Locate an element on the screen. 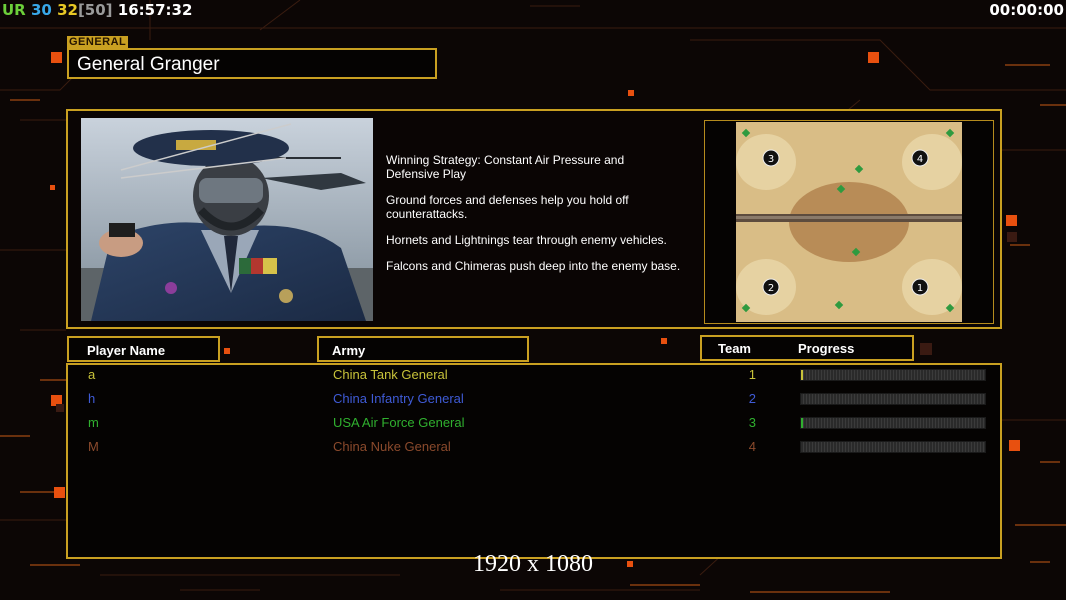 Image resolution: width=1066 pixels, height=600 pixels. start-position-4: 4 is located at coordinates (920, 159).